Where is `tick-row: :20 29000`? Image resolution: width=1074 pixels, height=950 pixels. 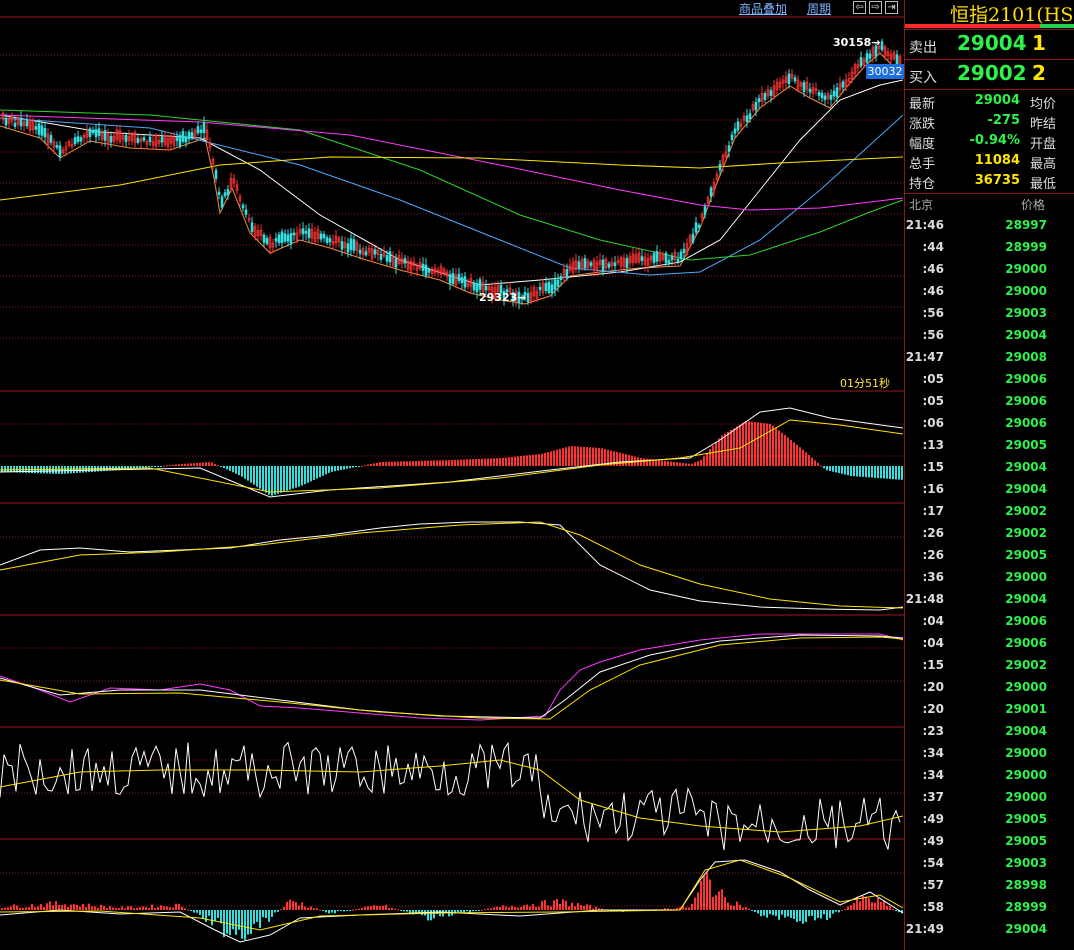
tick-row: :20 29000 is located at coordinates (989, 687).